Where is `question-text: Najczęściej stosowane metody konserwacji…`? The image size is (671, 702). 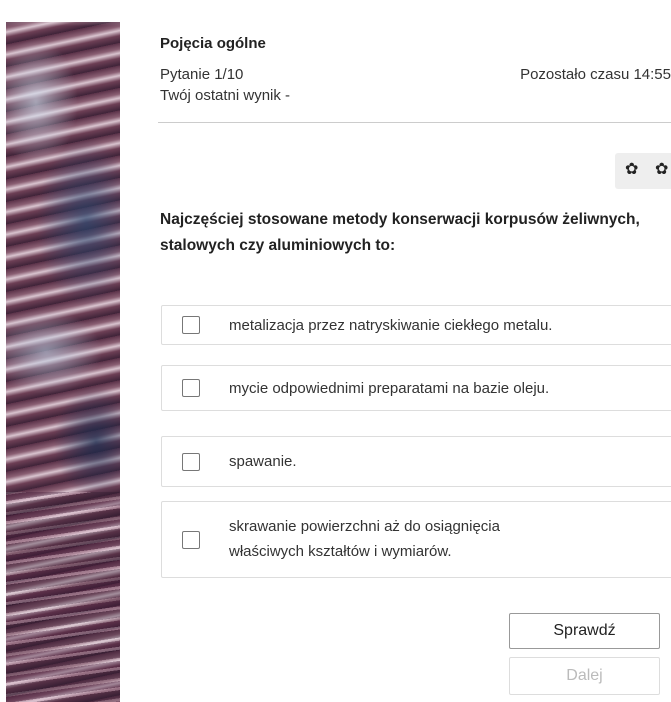 question-text: Najczęściej stosowane metody konserwacji… is located at coordinates (400, 232).